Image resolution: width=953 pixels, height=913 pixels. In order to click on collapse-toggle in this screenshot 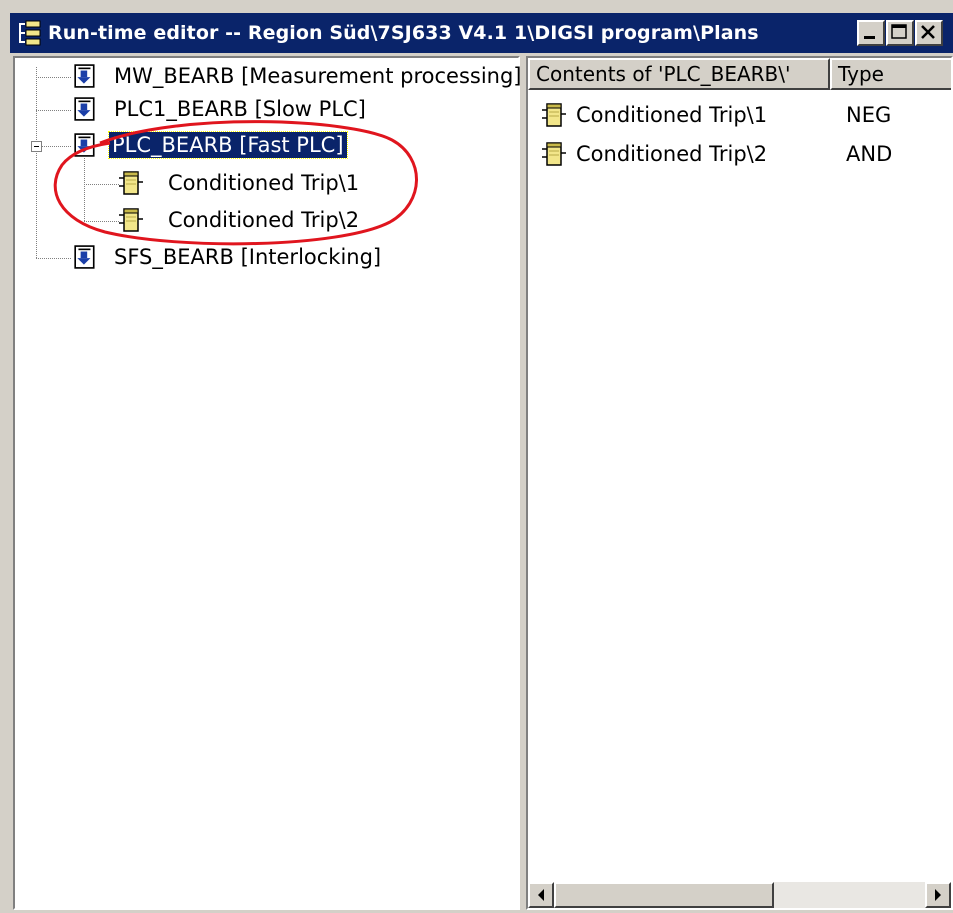, I will do `click(36, 146)`.